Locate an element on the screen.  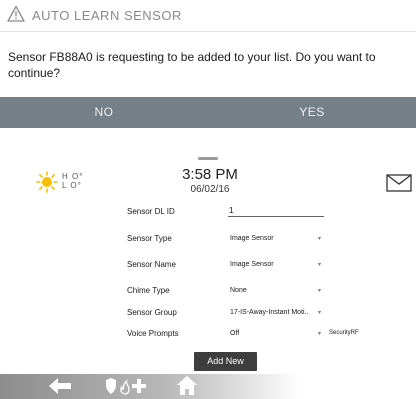
pull-down-handle is located at coordinates (208, 158).